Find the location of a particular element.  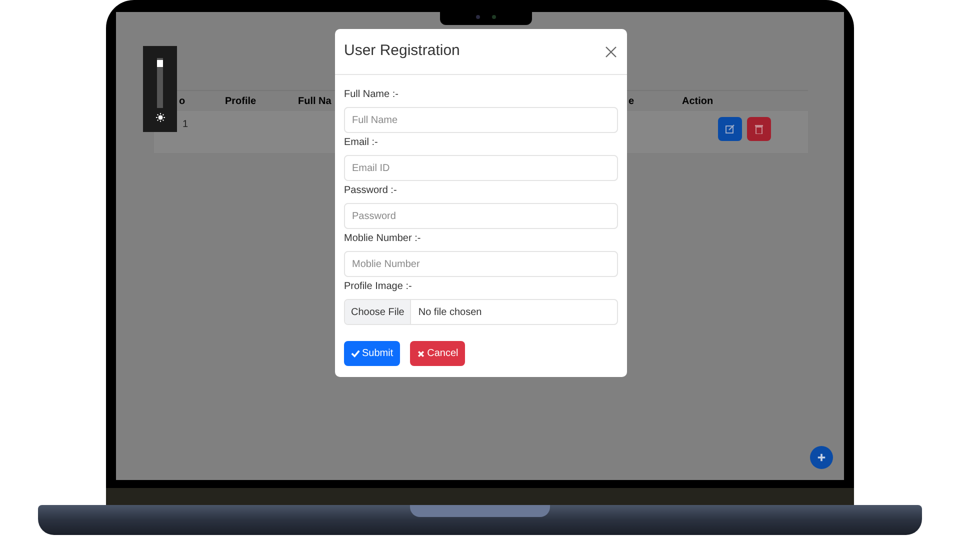

cancel-button: Cancel is located at coordinates (438, 353).